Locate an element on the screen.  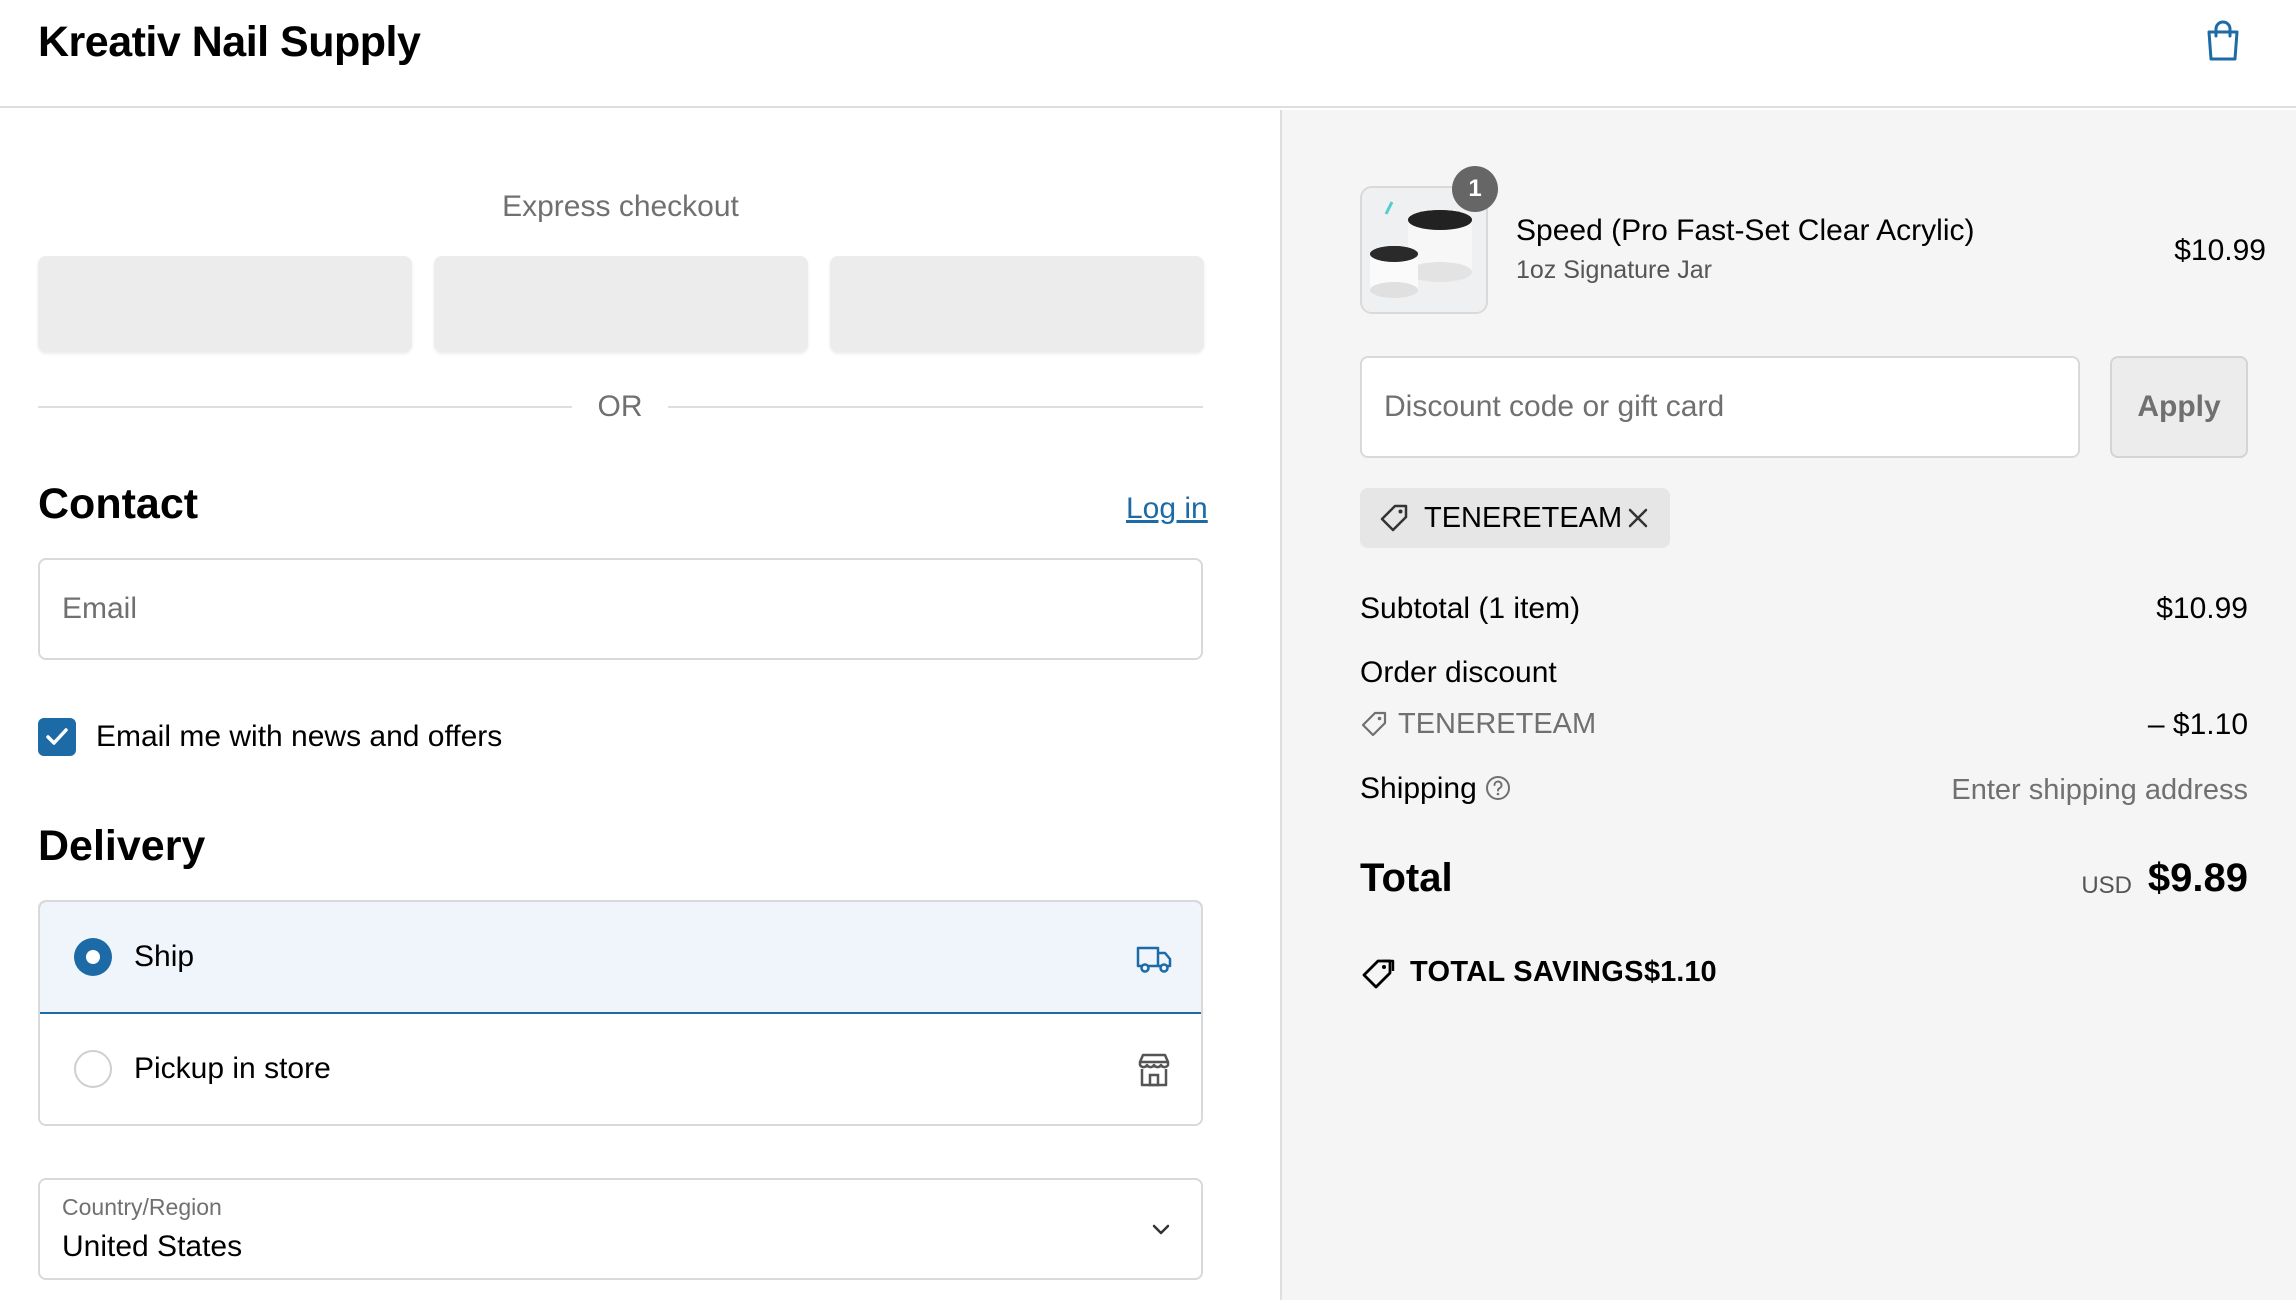
checkmark-icon is located at coordinates (57, 736).